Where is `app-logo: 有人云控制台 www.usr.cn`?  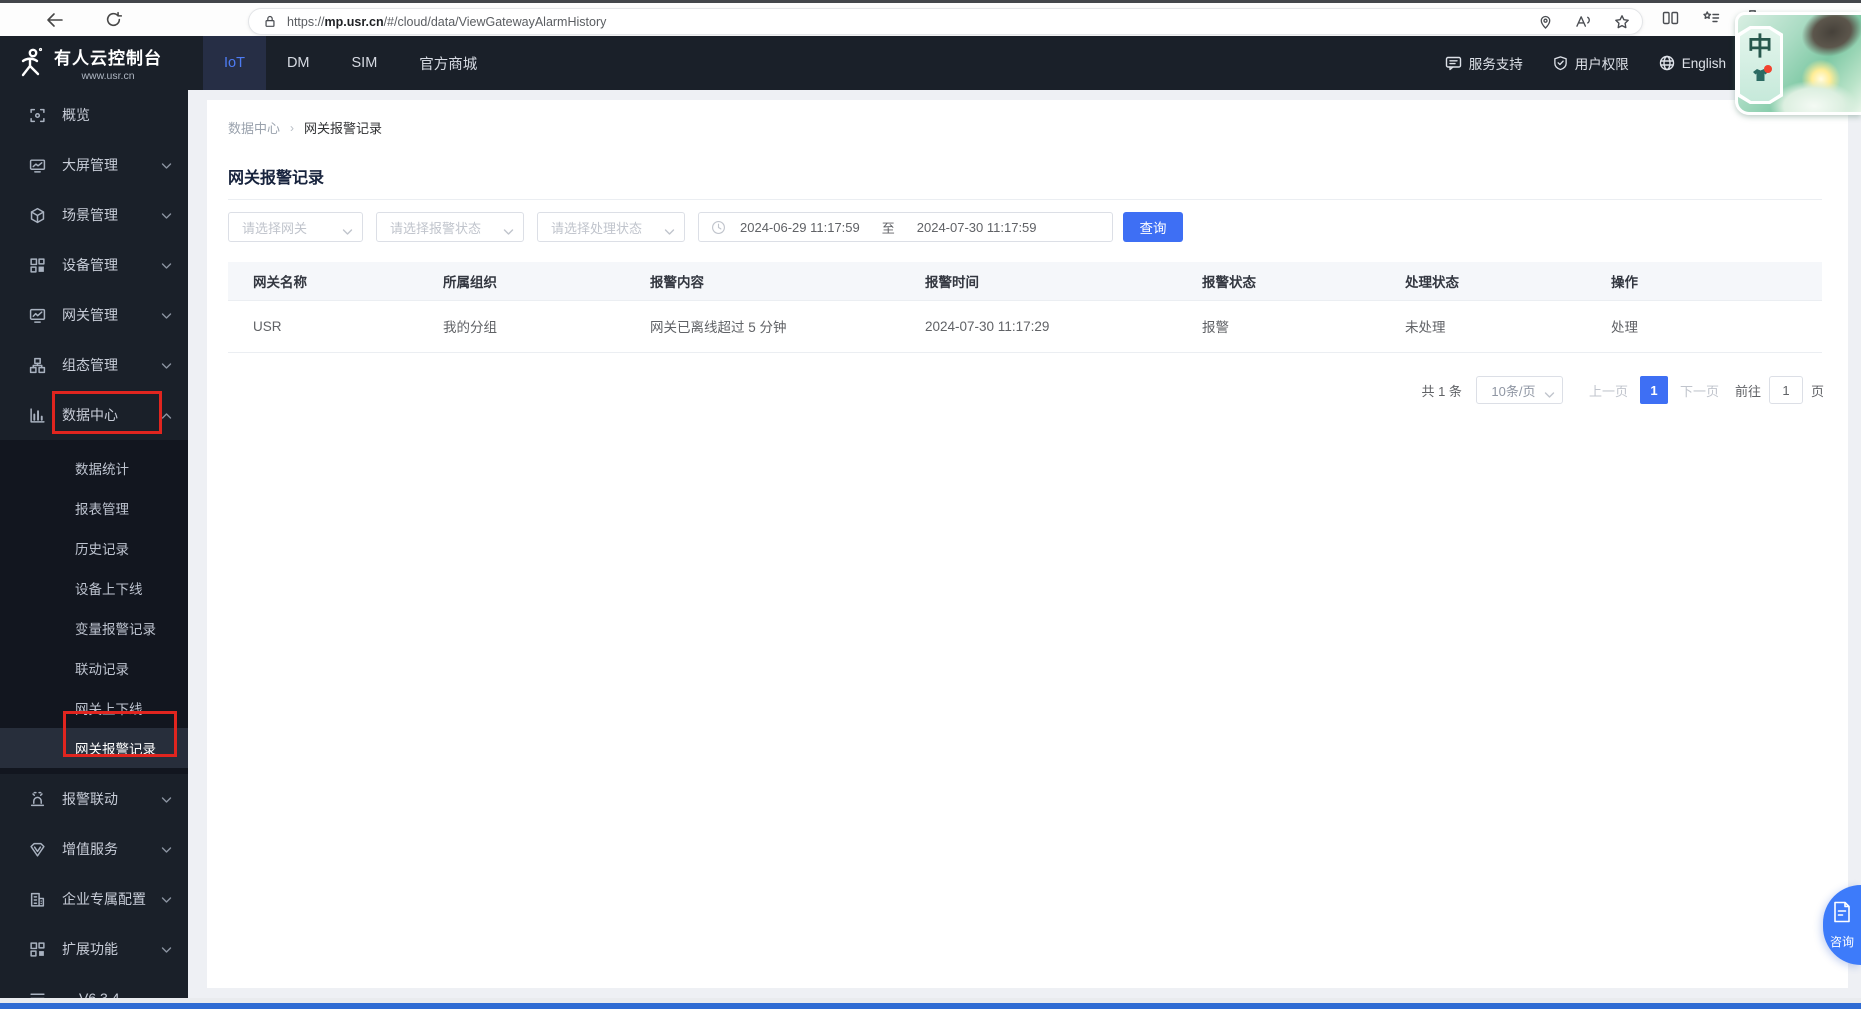 app-logo: 有人云控制台 www.usr.cn is located at coordinates (94, 63).